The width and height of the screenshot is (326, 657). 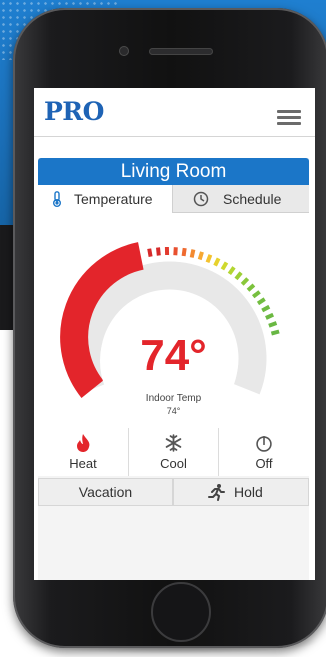 I want to click on hold-button: Hold, so click(x=241, y=492).